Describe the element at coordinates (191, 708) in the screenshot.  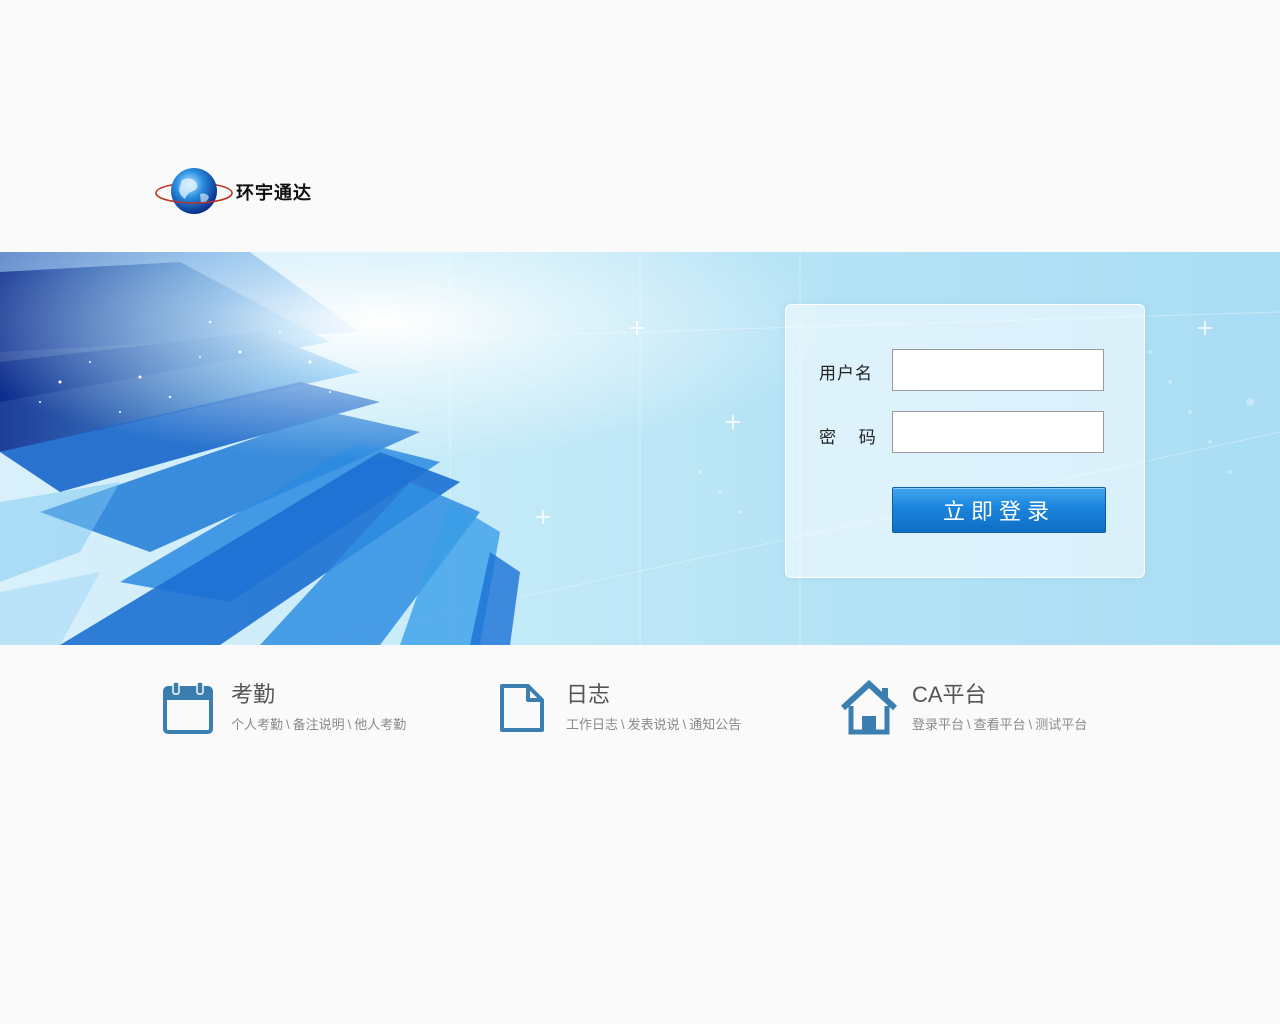
I see `calendar-icon` at that location.